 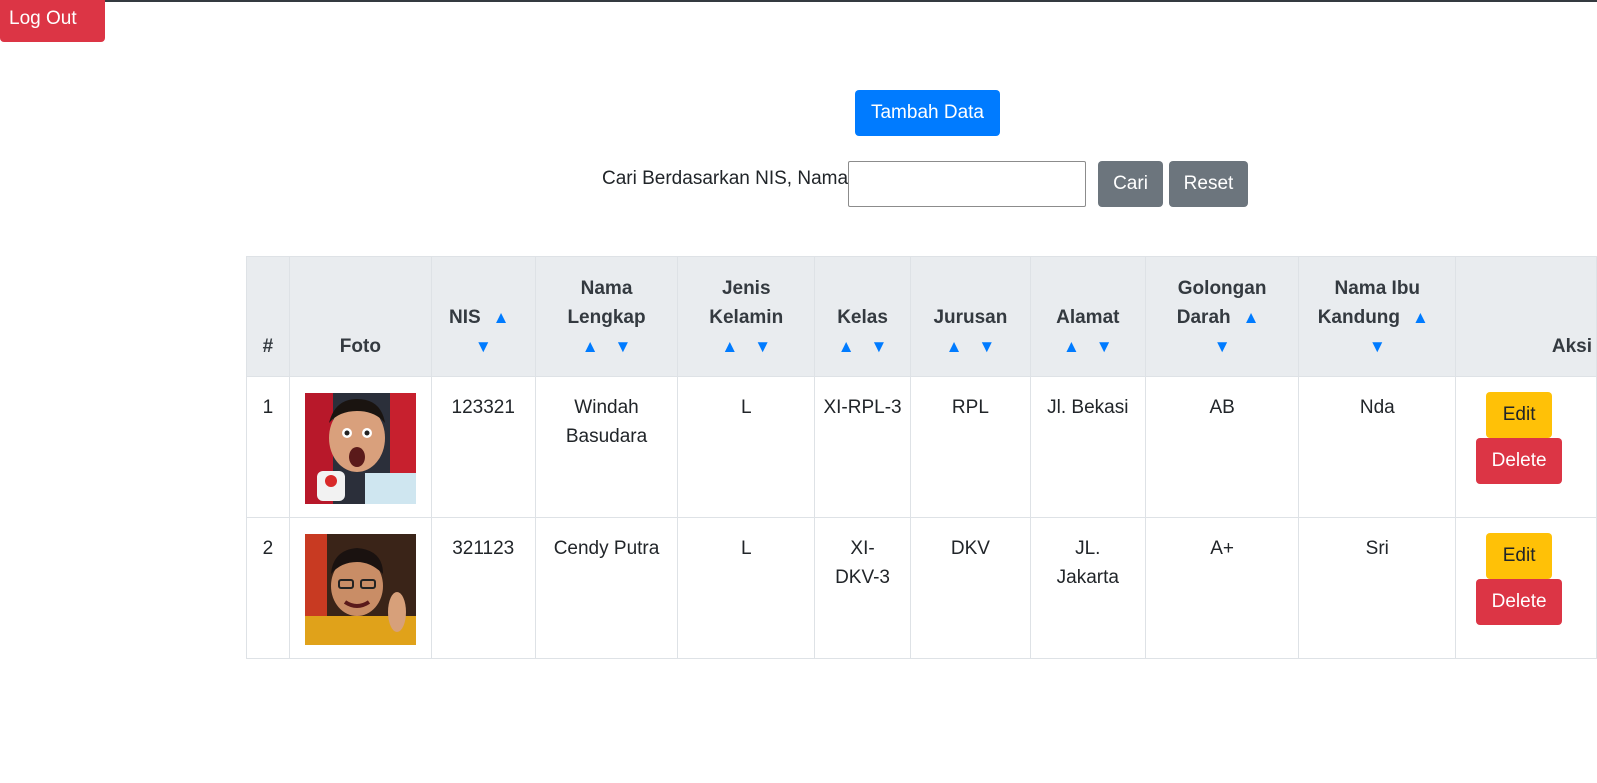 I want to click on cell-nama-ibu: Nda, so click(x=1377, y=447).